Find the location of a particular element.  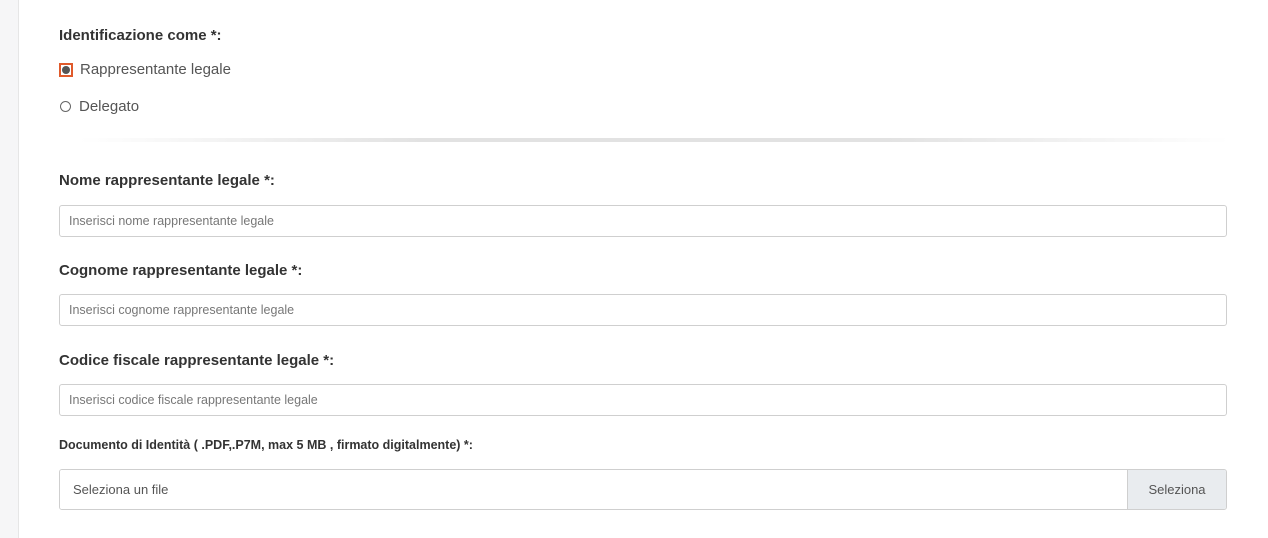

select-file-button: Seleziona is located at coordinates (1176, 489).